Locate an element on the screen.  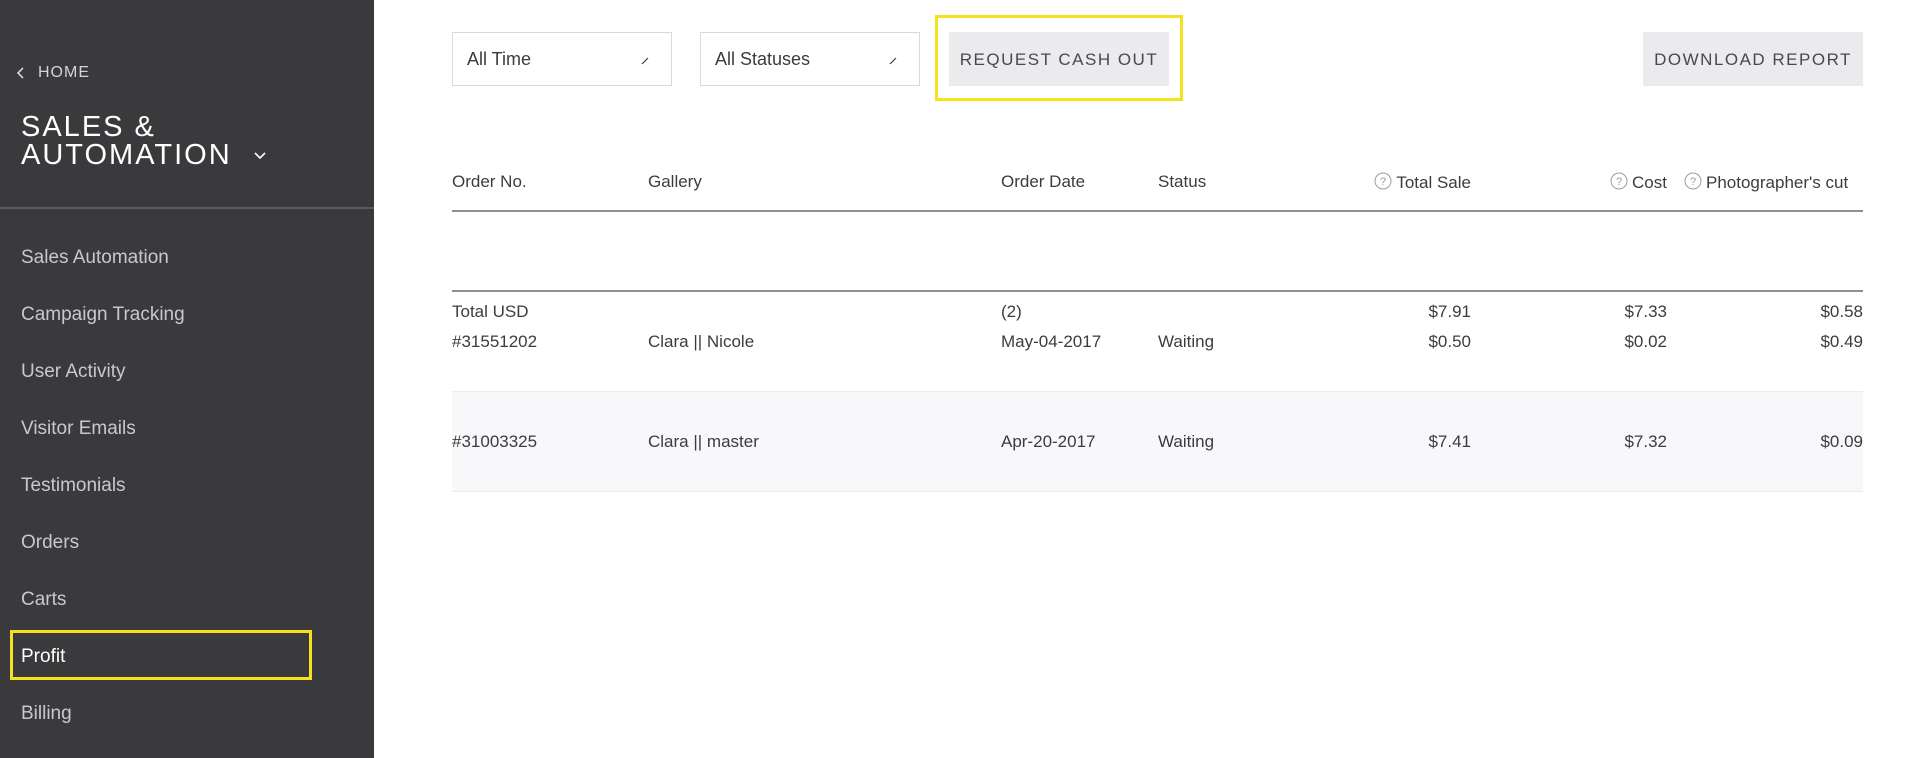
section-title-line2: AUTOMATION is located at coordinates (126, 155).